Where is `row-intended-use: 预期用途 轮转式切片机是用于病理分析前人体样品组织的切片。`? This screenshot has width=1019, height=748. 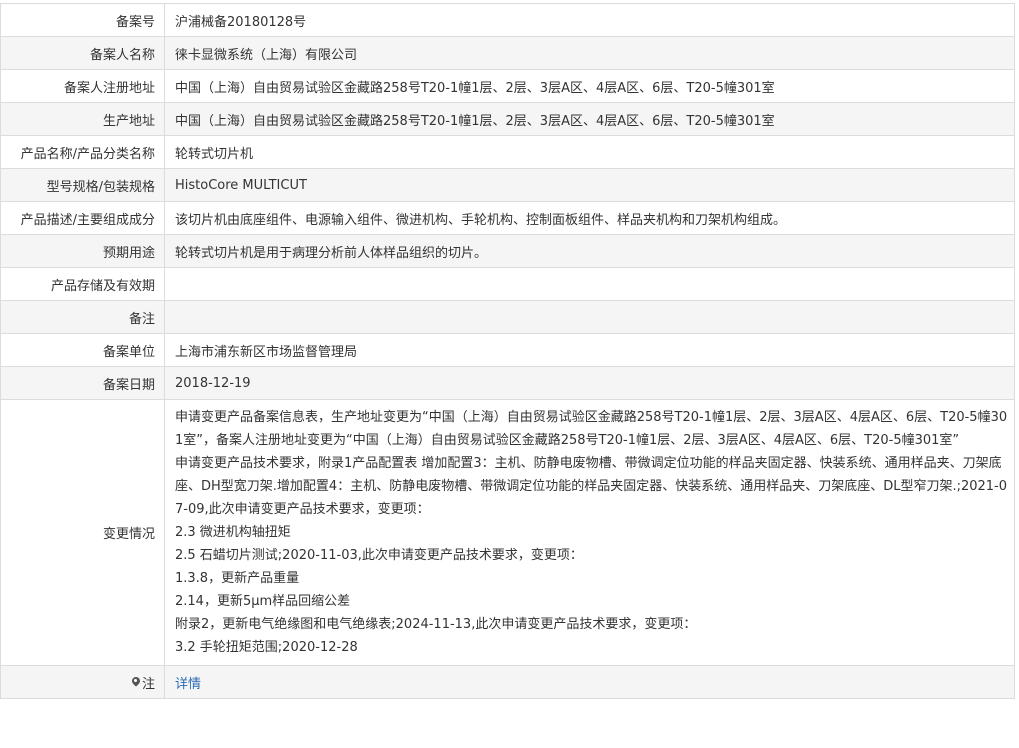
row-intended-use: 预期用途 轮转式切片机是用于病理分析前人体样品组织的切片。 is located at coordinates (507, 251).